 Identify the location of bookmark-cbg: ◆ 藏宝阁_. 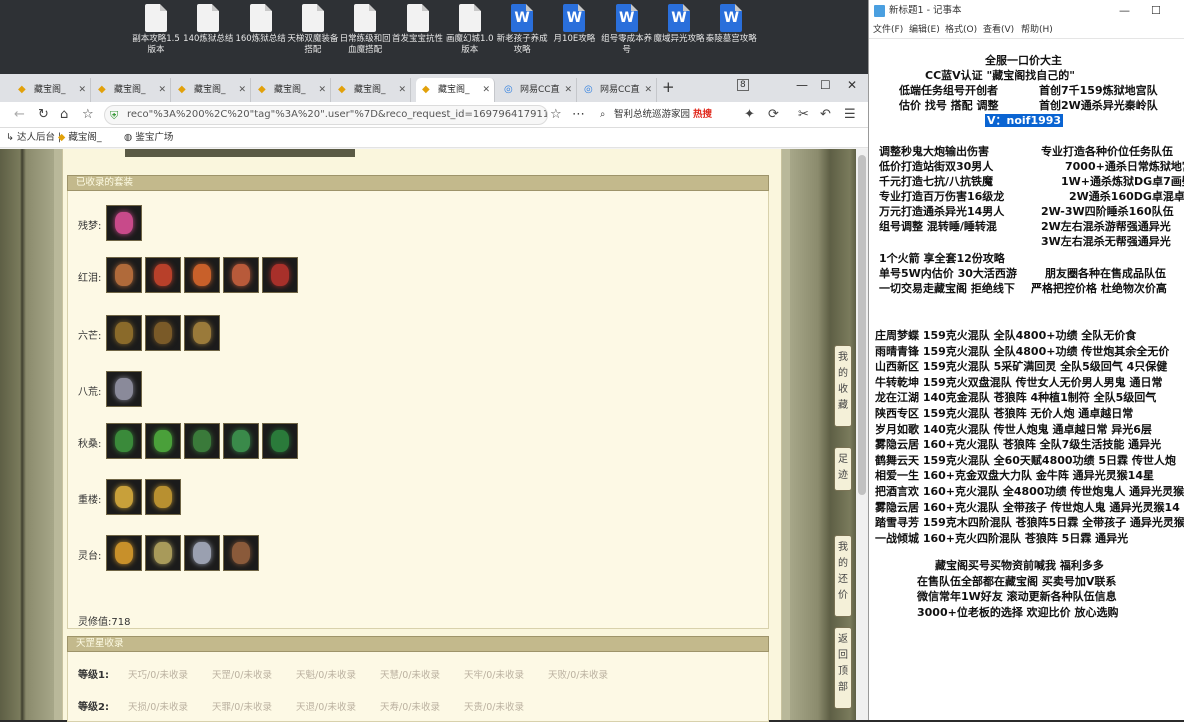
(80, 138).